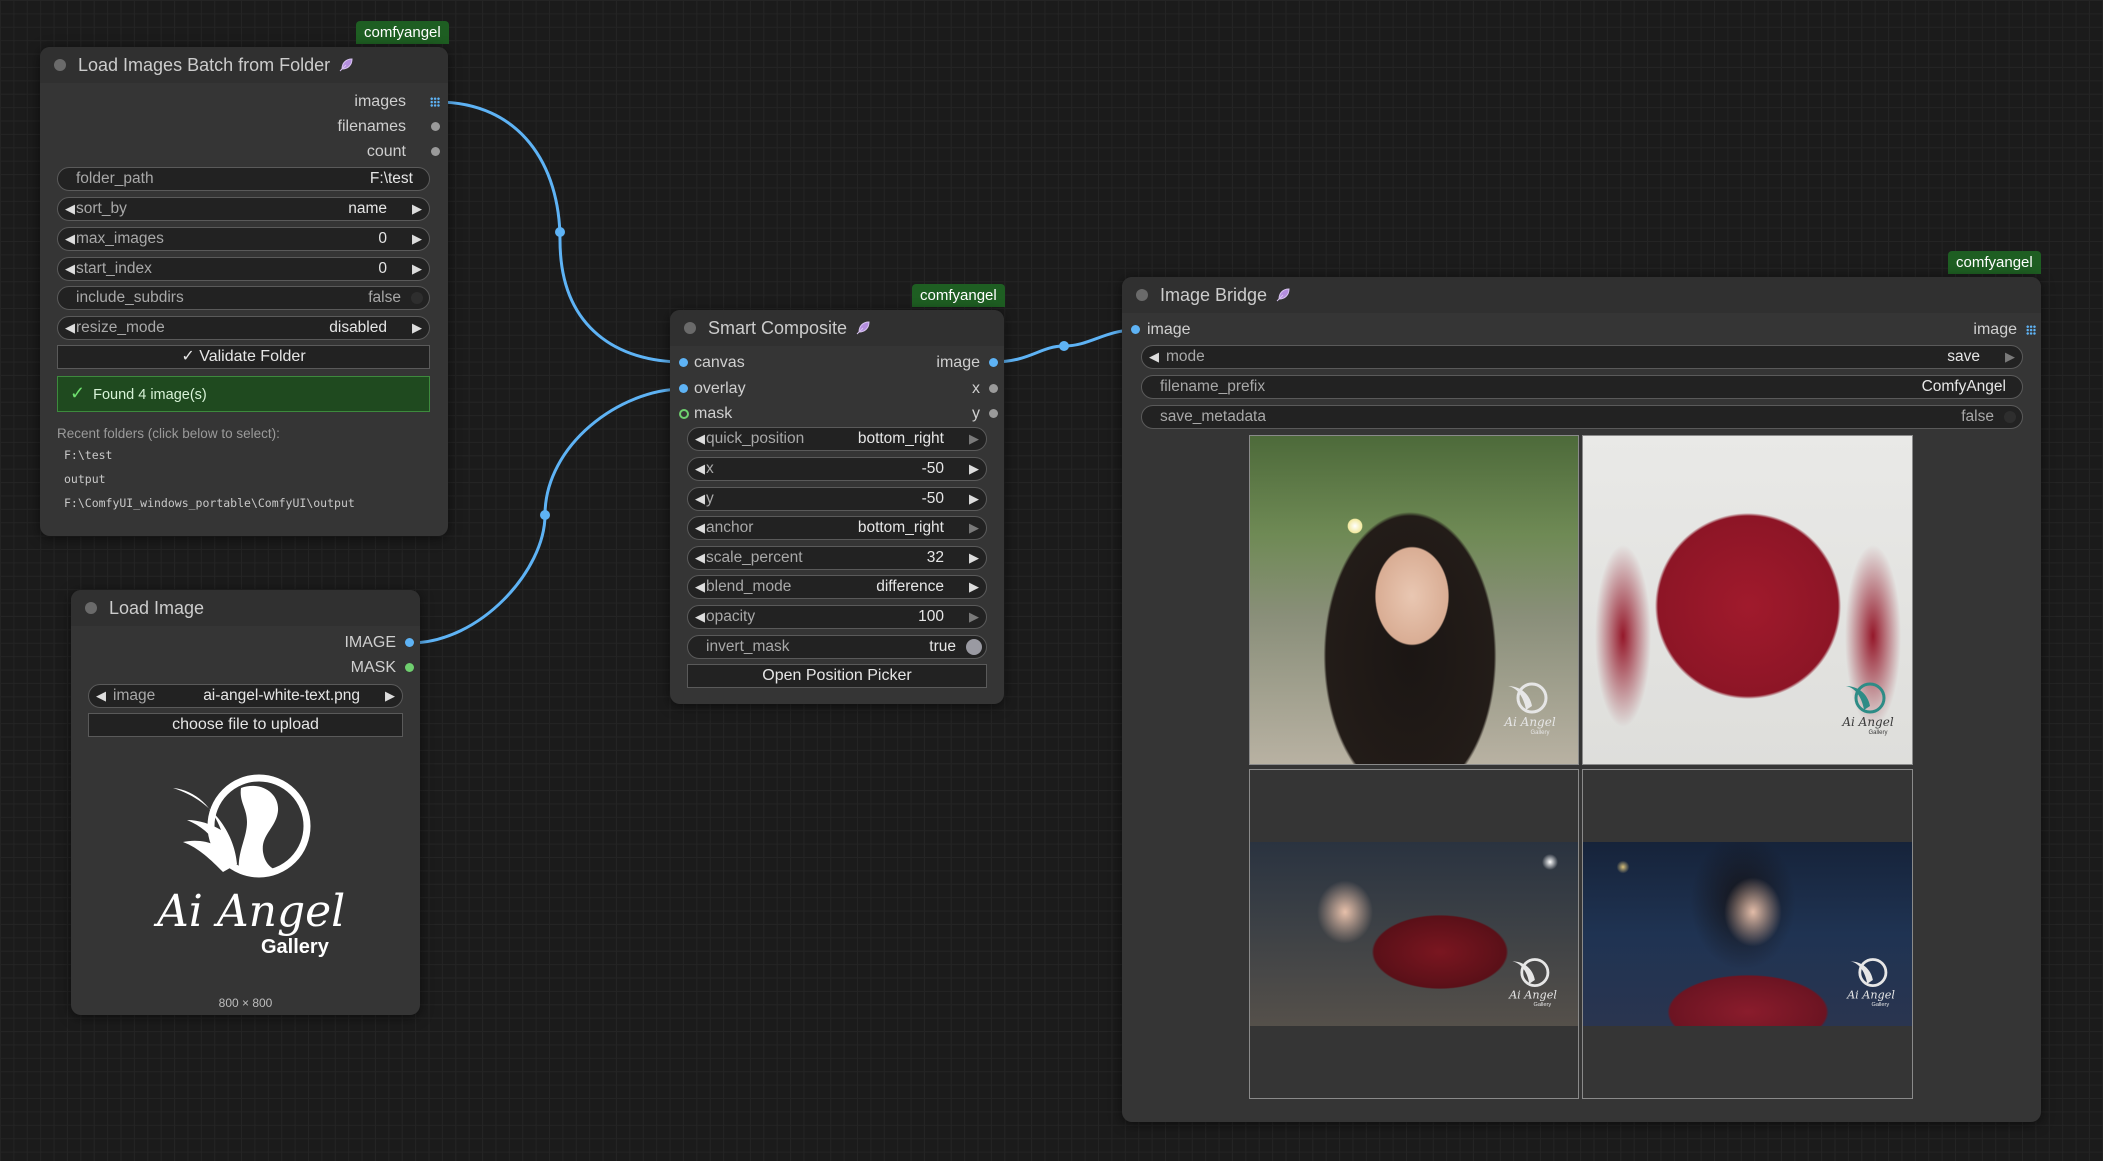 The height and width of the screenshot is (1161, 2103). Describe the element at coordinates (243, 298) in the screenshot. I see `include-subdirs-toggle: include_subdirs false` at that location.